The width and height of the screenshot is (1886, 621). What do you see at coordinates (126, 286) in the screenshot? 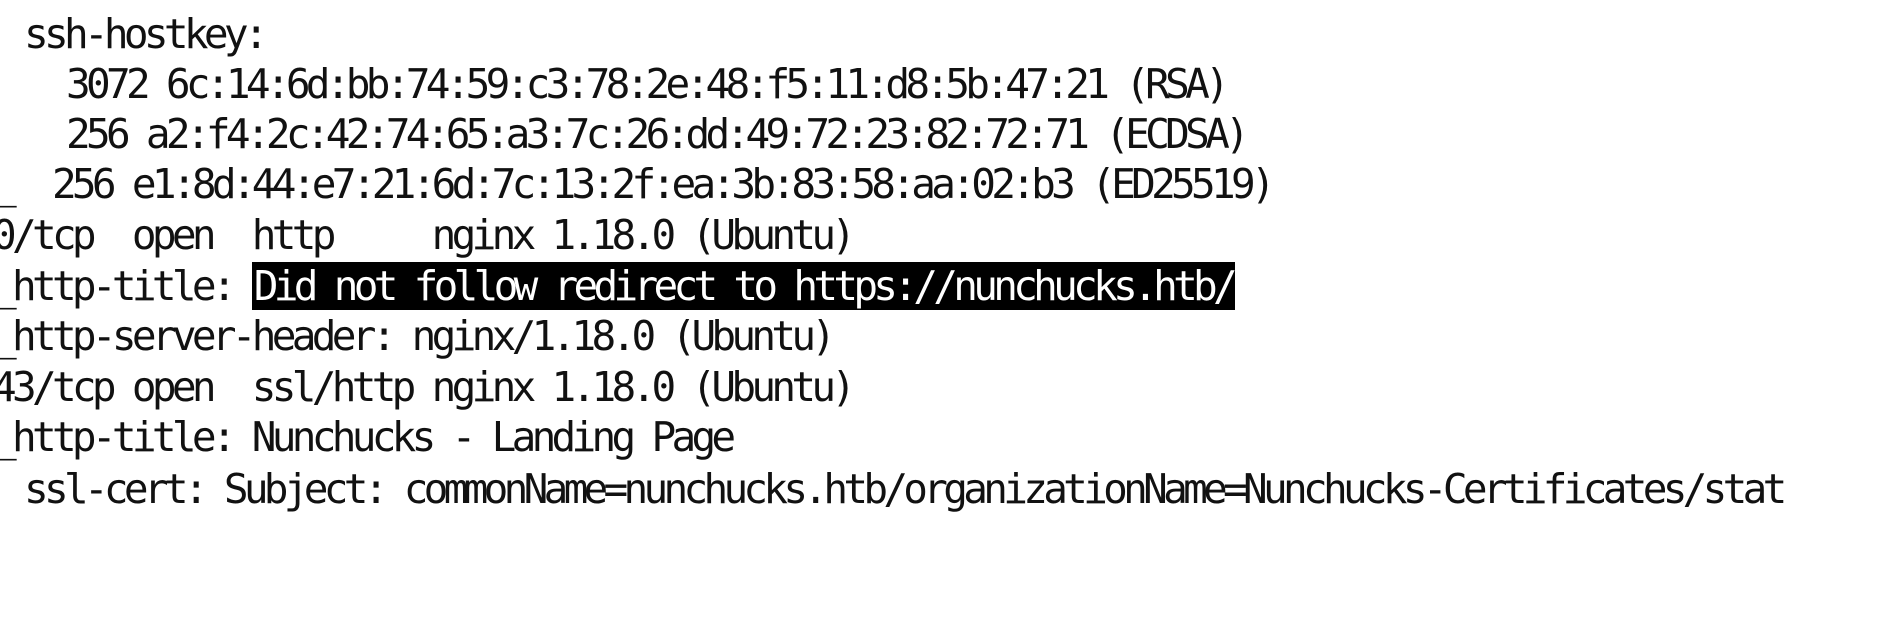
I see `http-title-prefix: _http-title:` at bounding box center [126, 286].